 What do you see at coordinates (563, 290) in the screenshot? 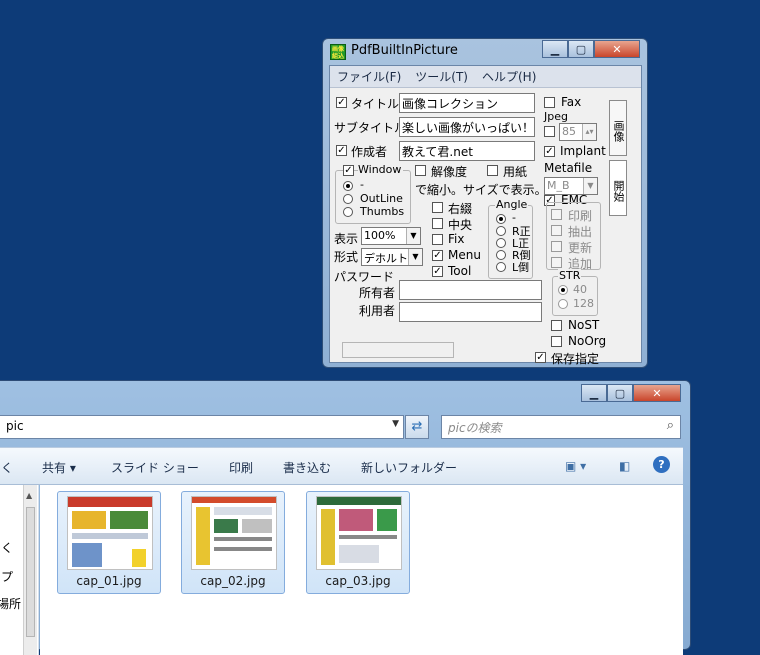
I see `str-40-radio` at bounding box center [563, 290].